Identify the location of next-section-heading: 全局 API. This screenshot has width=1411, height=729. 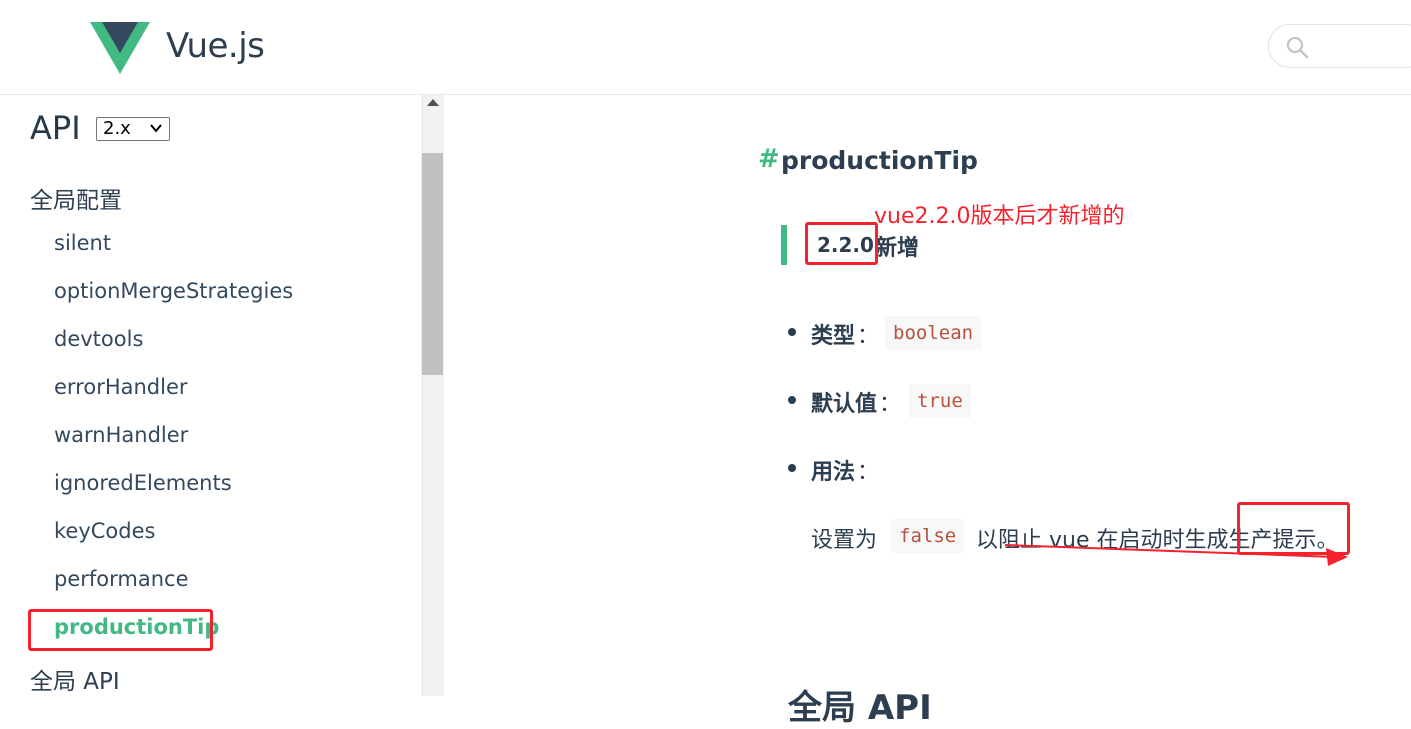
(860, 708).